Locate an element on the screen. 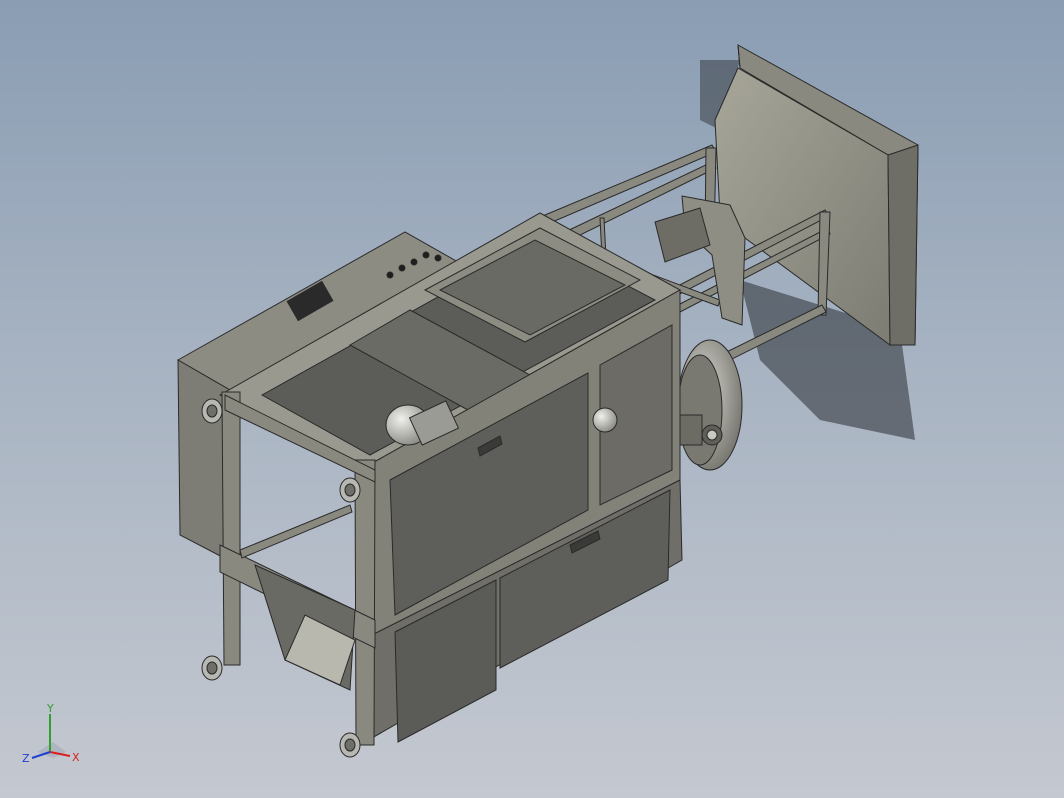 The image size is (1064, 798). fan-housing is located at coordinates (710, 405).